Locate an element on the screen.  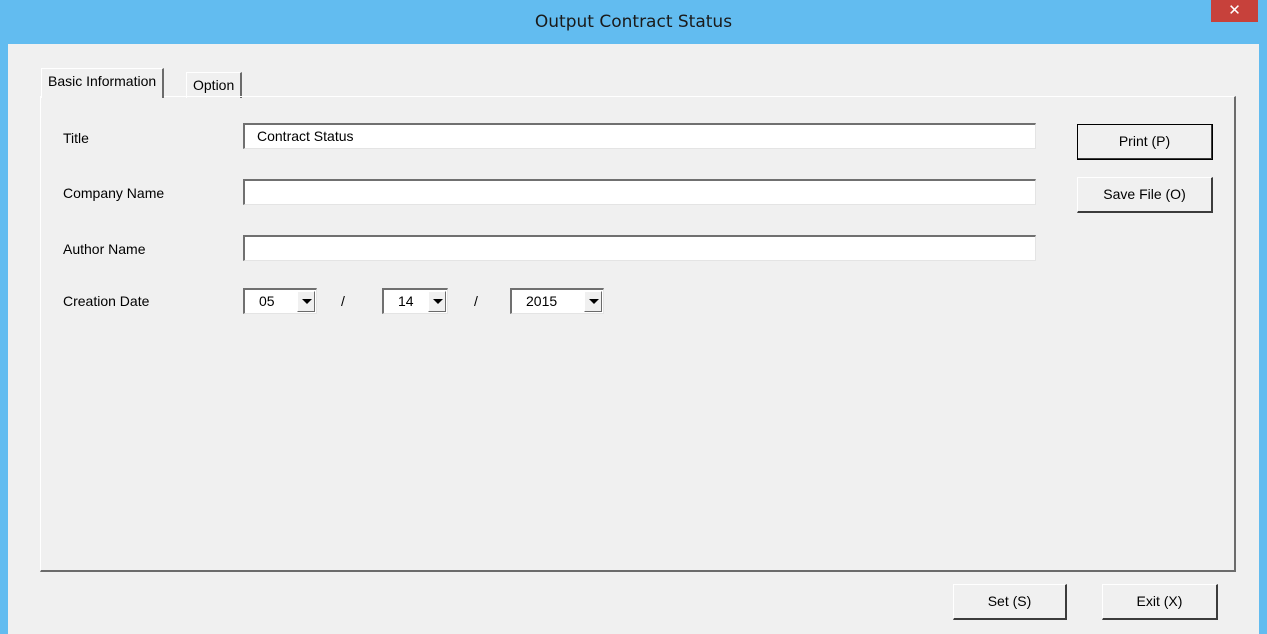
exit-button: Exit (X) is located at coordinates (1160, 602).